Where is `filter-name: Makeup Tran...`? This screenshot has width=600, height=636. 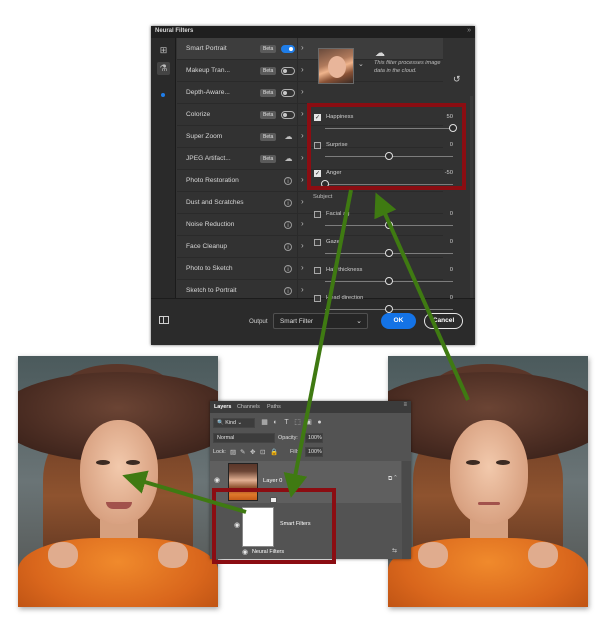
filter-name: Makeup Tran... is located at coordinates (208, 70).